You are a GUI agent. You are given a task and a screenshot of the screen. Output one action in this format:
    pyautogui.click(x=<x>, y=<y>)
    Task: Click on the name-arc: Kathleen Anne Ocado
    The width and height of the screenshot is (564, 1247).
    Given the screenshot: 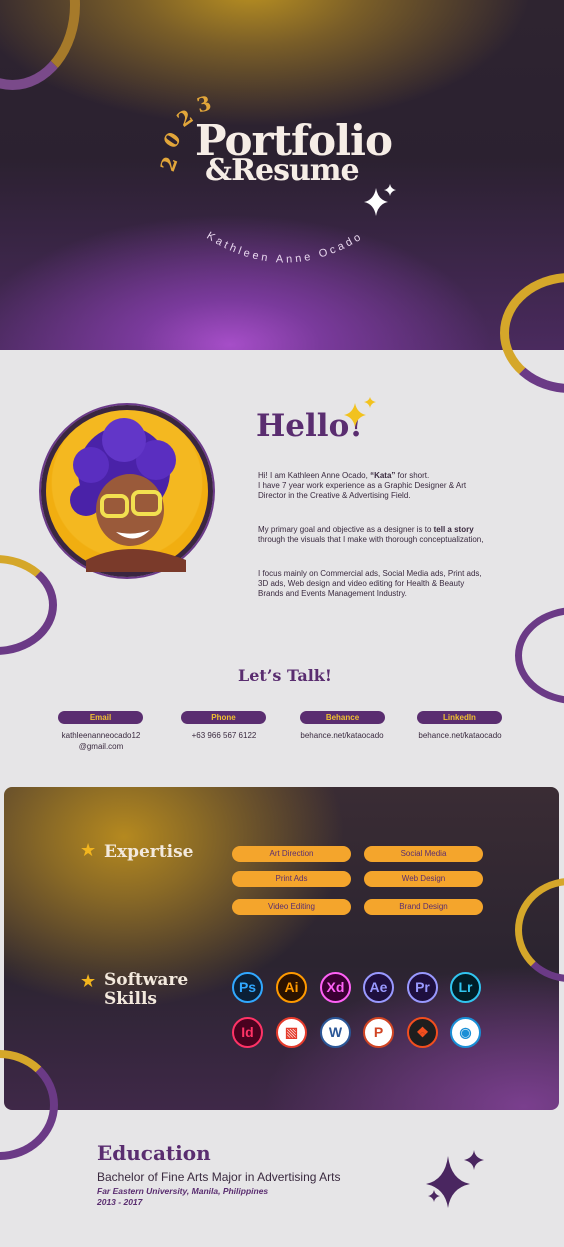 What is the action you would take?
    pyautogui.click(x=284, y=248)
    